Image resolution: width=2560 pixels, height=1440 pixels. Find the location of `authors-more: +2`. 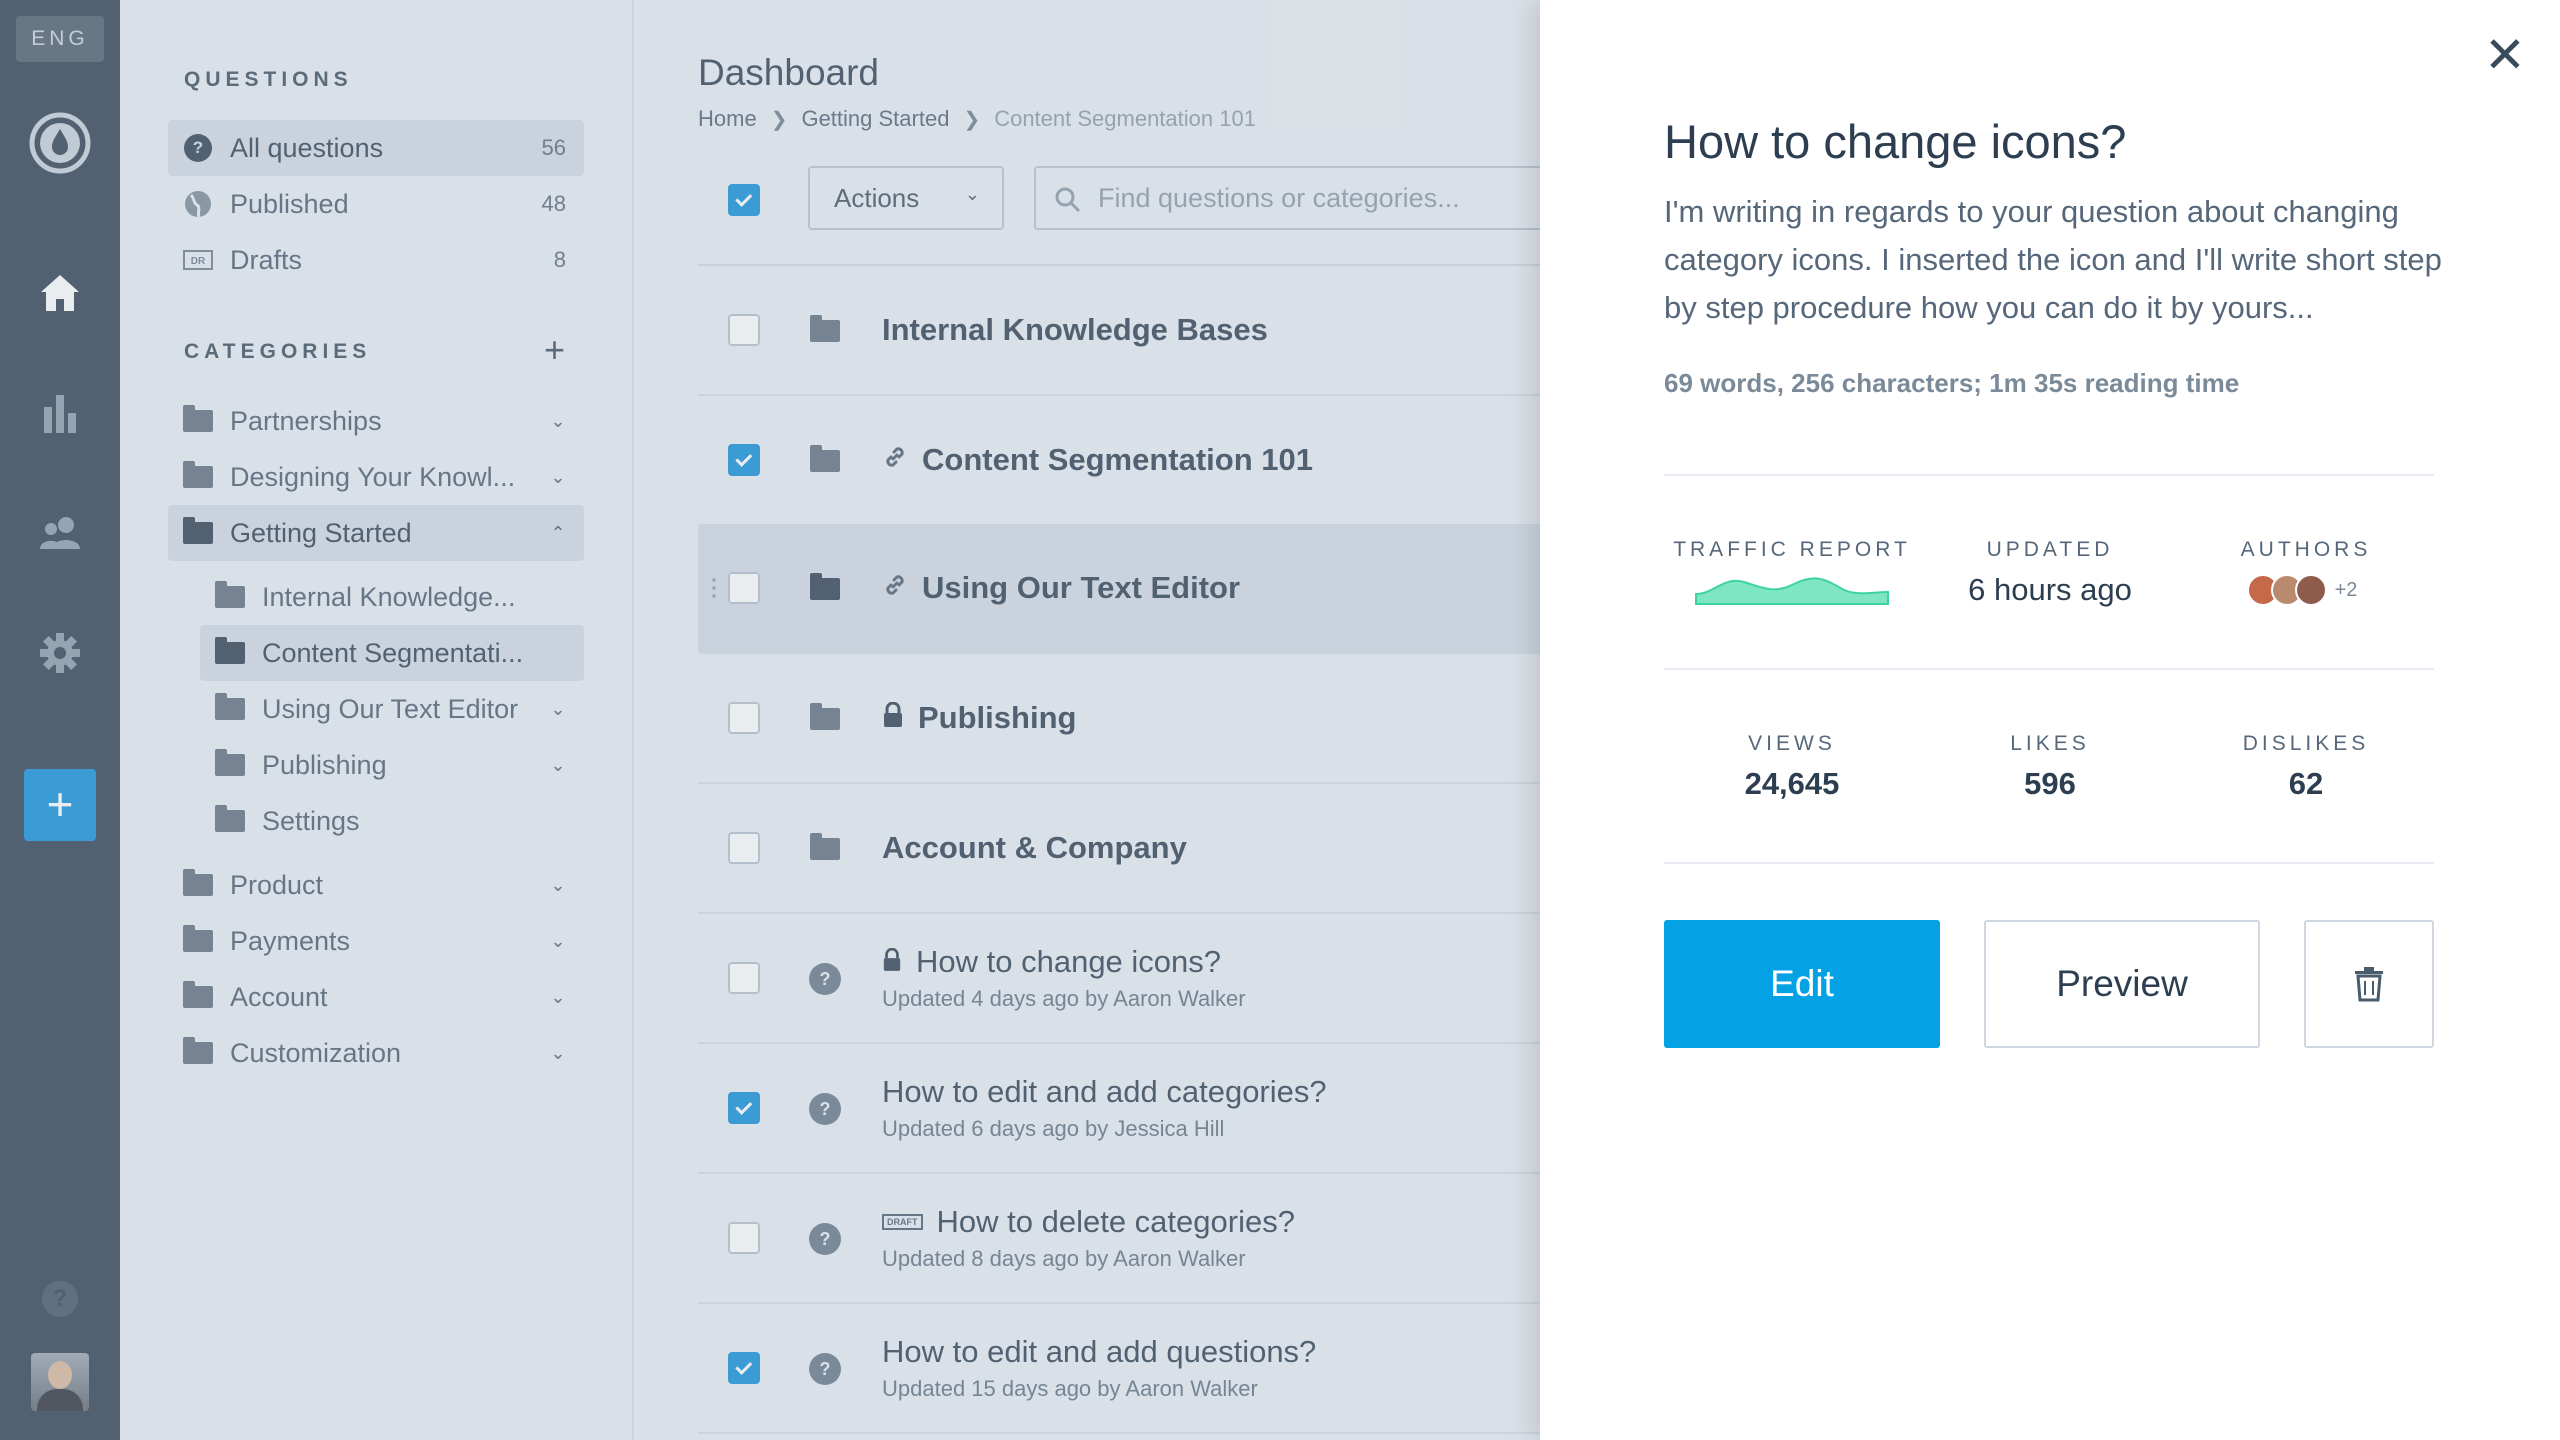

authors-more: +2 is located at coordinates (2346, 589).